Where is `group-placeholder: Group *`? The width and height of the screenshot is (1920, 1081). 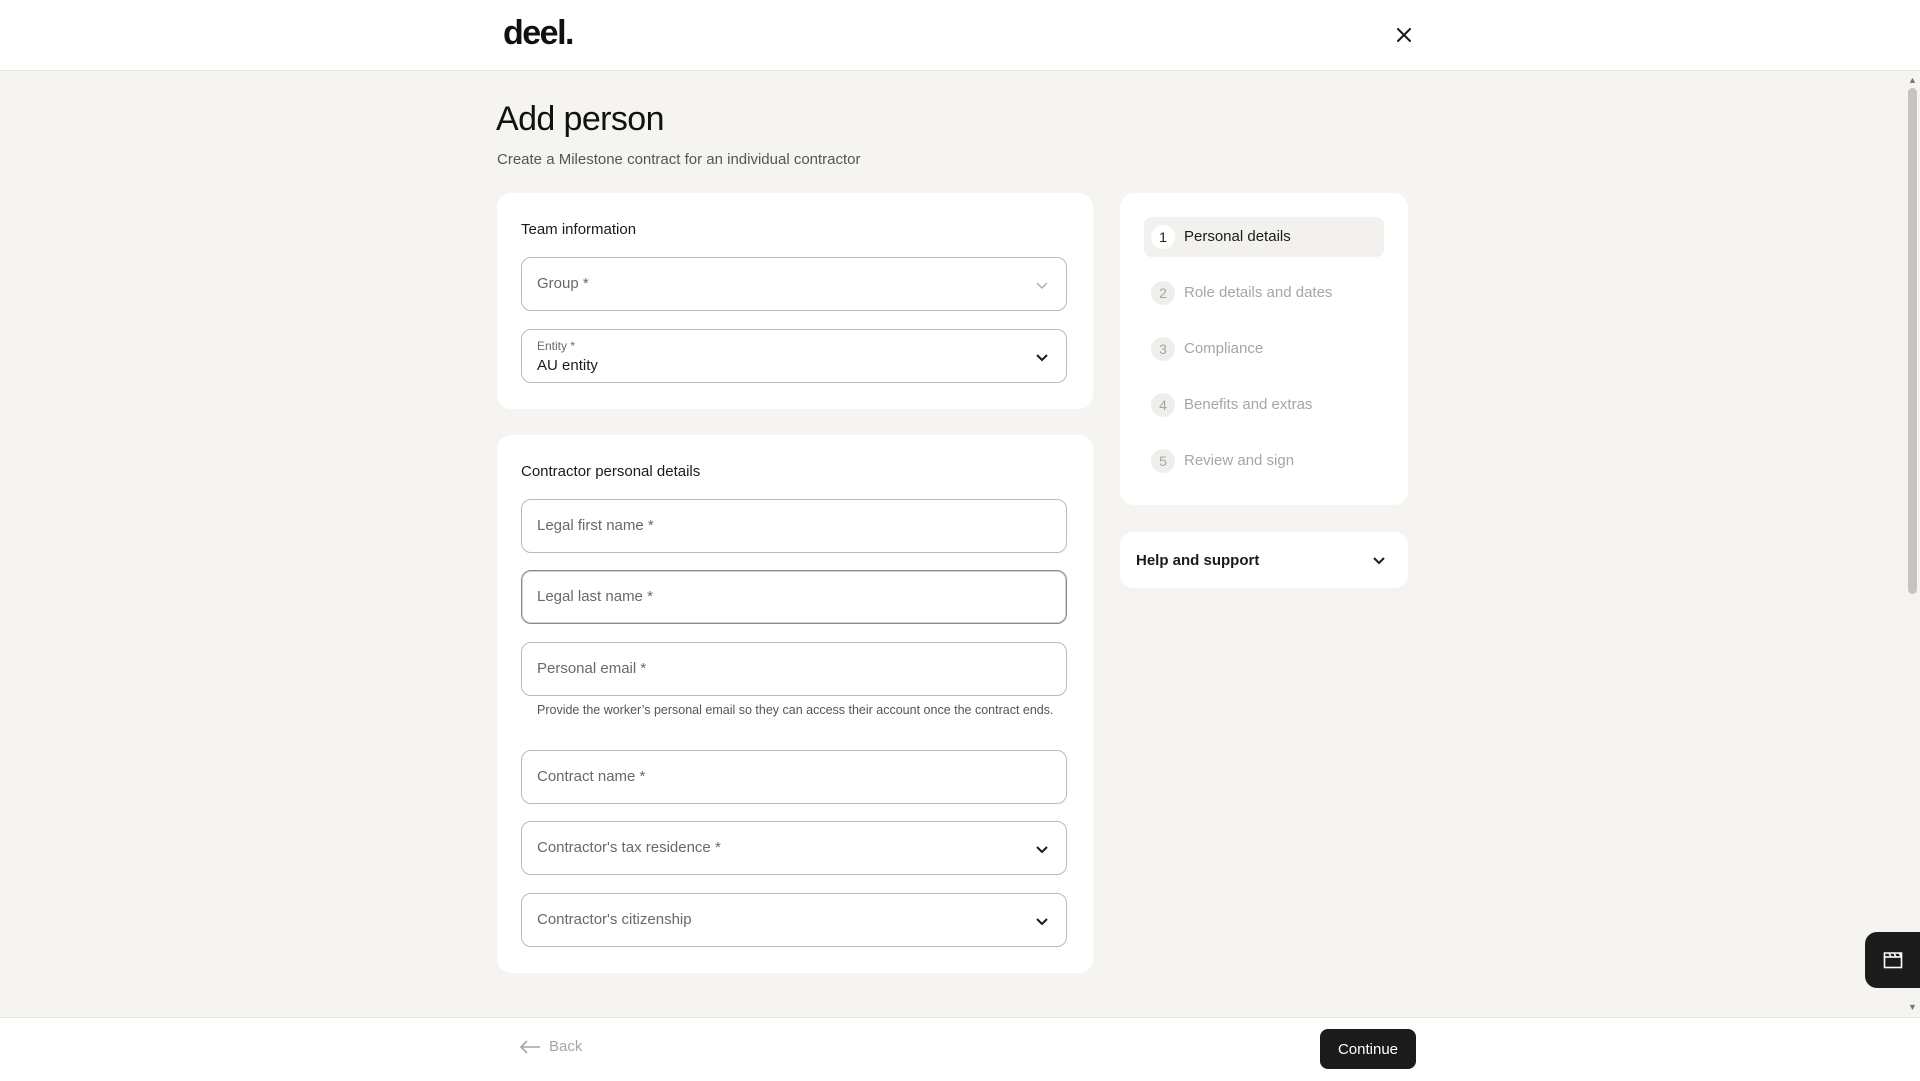
group-placeholder: Group * is located at coordinates (563, 283).